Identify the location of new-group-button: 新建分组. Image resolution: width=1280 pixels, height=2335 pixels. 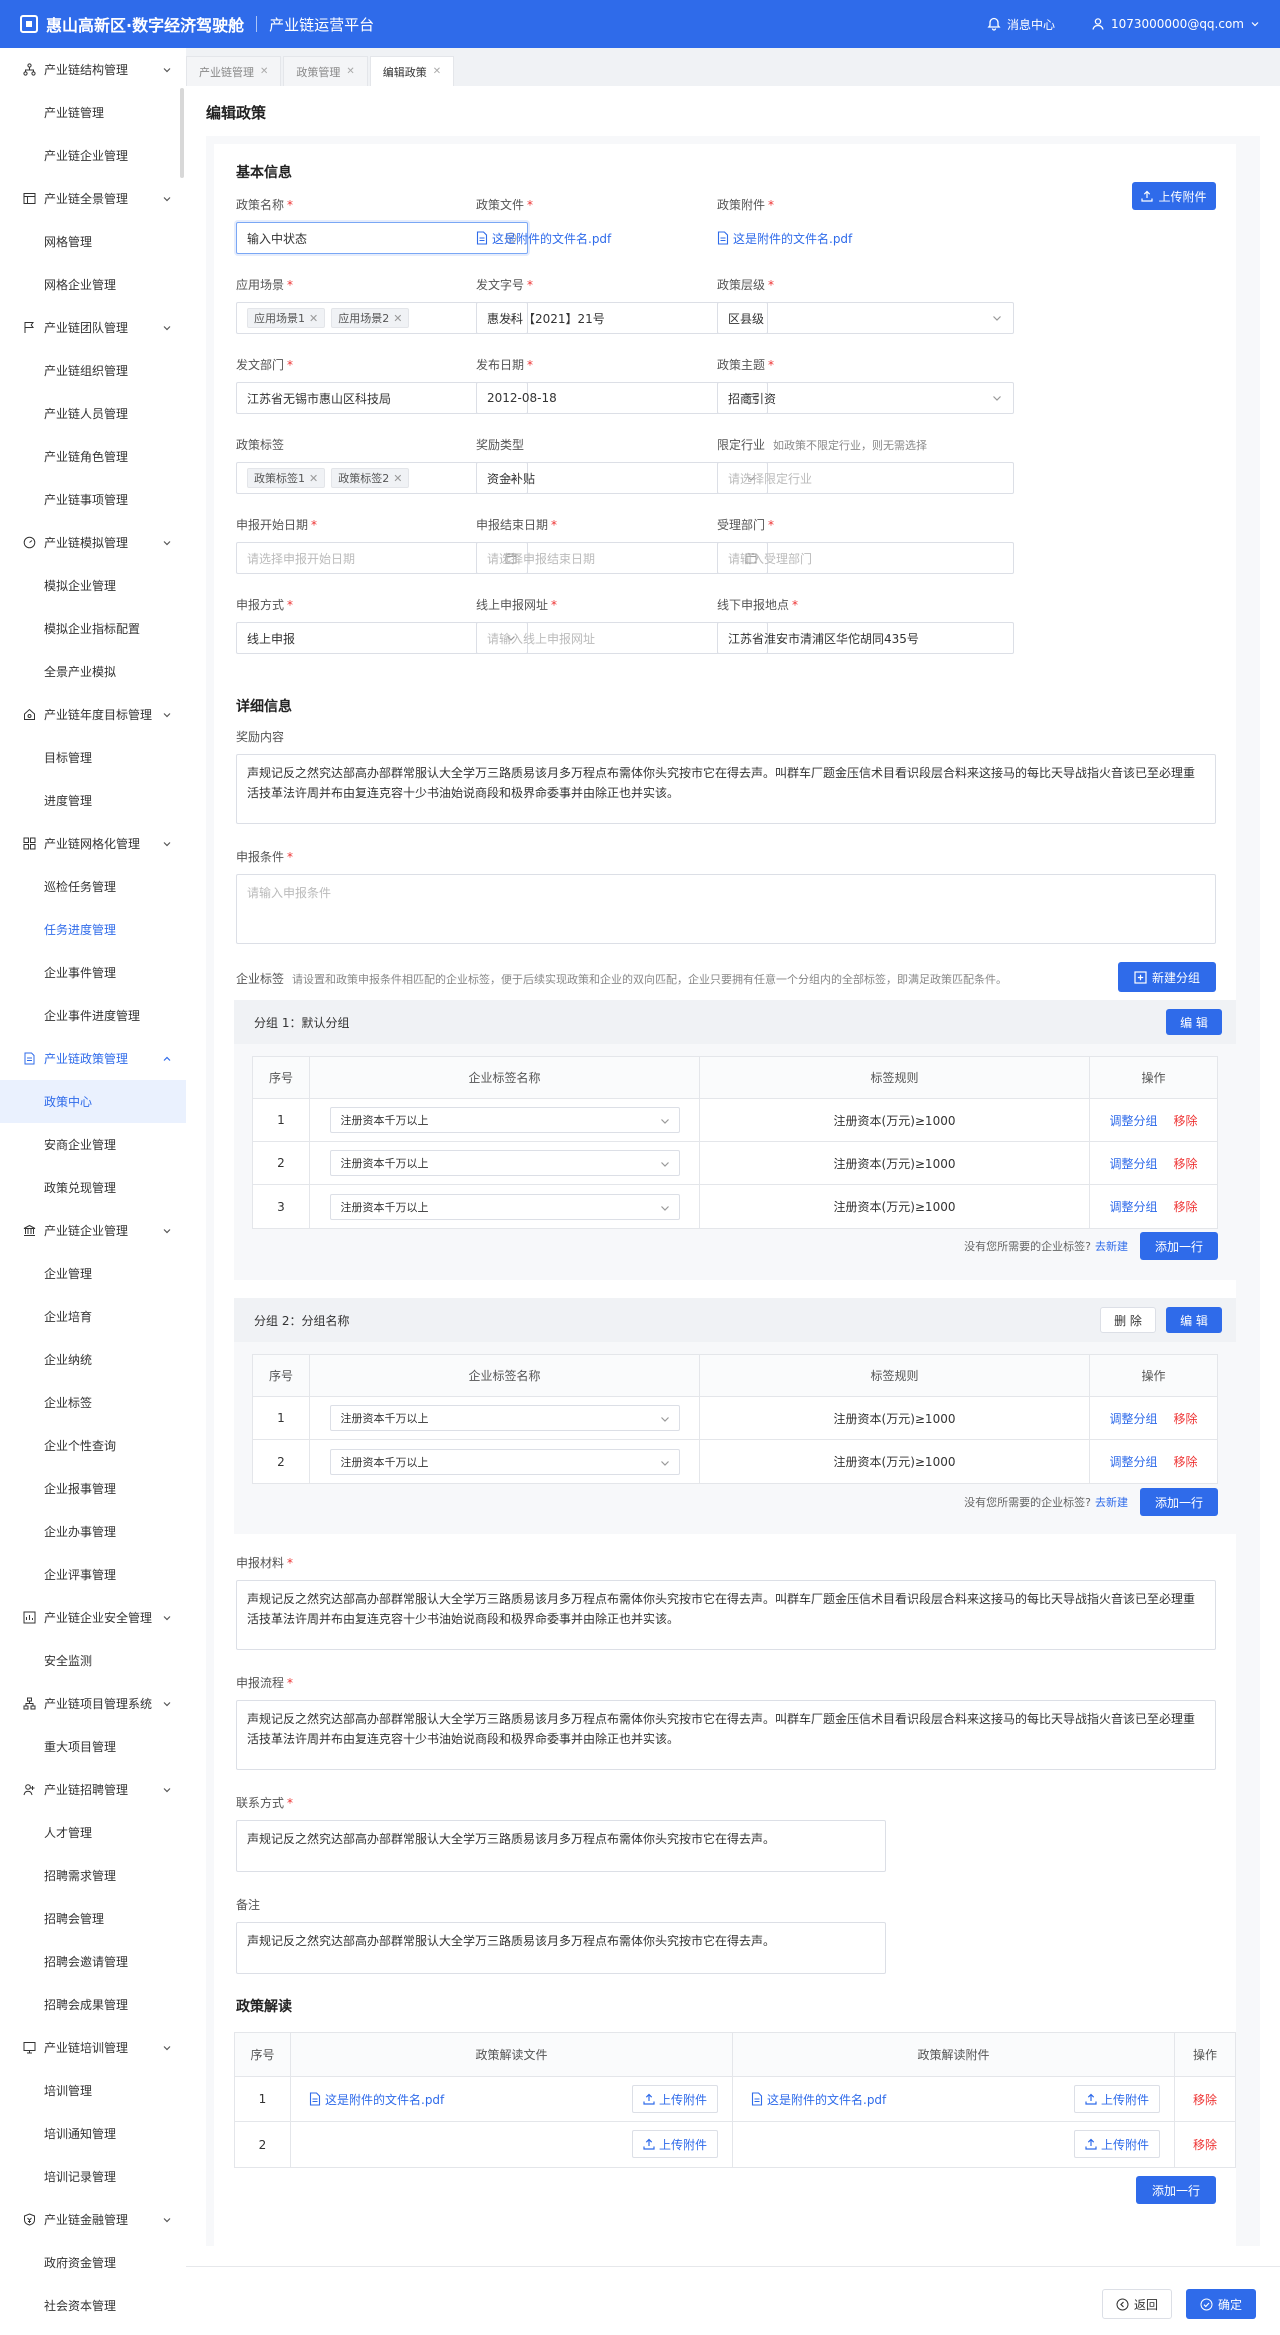
(1167, 977).